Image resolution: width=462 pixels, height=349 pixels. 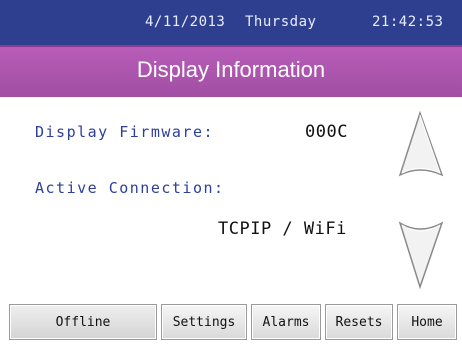 I want to click on settings-button: Settings, so click(x=204, y=322).